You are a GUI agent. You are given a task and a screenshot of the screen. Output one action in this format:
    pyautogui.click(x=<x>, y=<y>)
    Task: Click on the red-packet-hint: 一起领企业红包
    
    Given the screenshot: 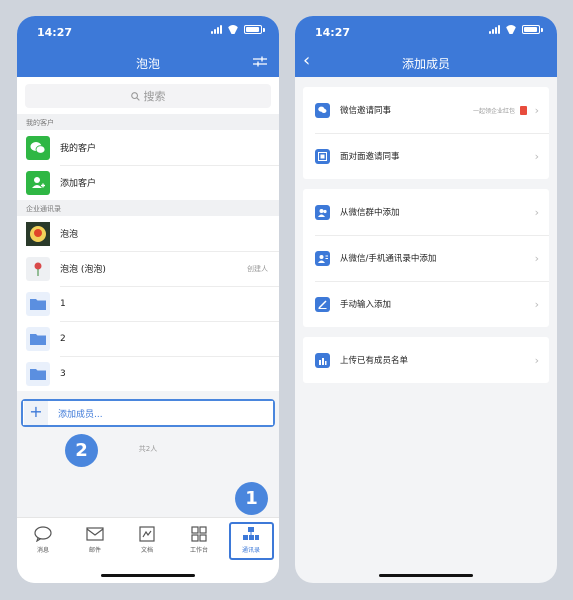 What is the action you would take?
    pyautogui.click(x=493, y=111)
    